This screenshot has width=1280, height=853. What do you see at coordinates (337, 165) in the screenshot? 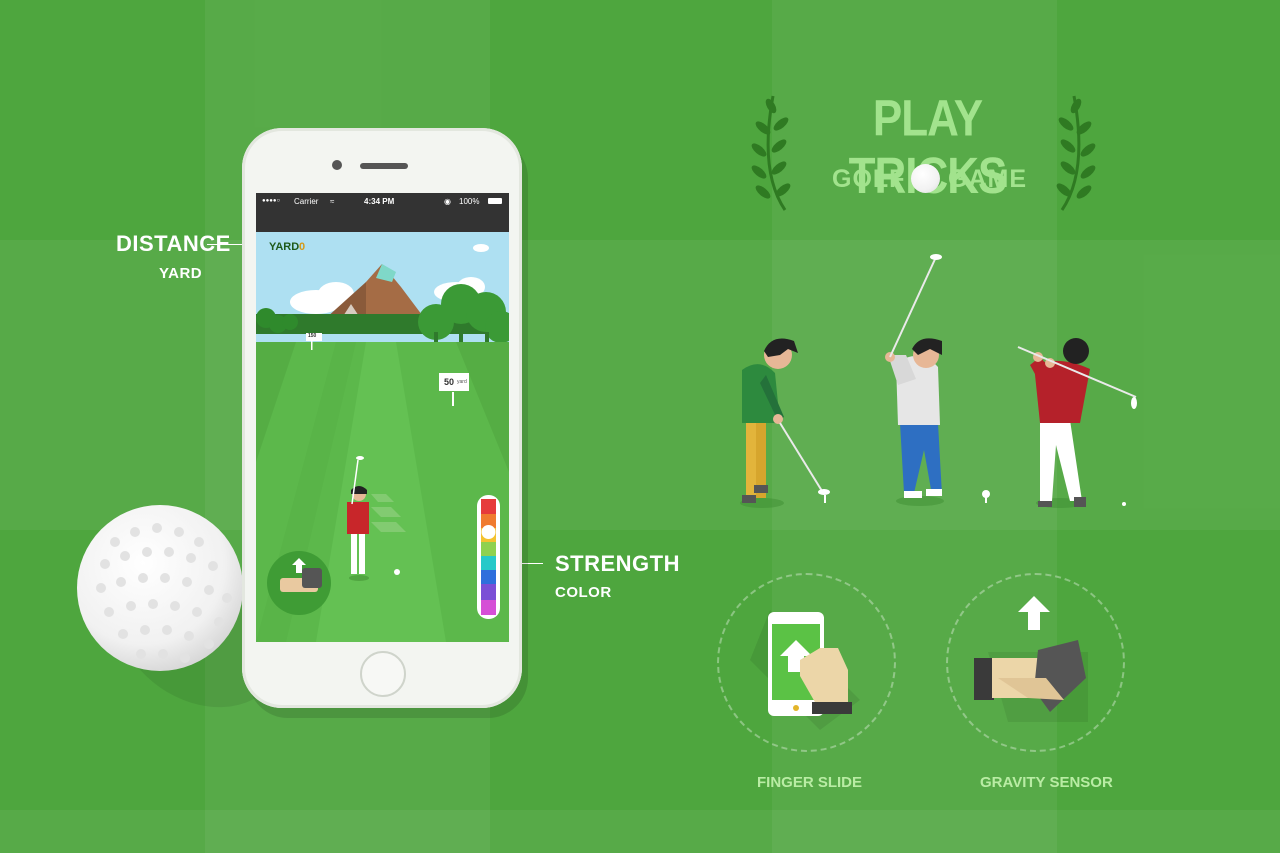
I see `front-camera` at bounding box center [337, 165].